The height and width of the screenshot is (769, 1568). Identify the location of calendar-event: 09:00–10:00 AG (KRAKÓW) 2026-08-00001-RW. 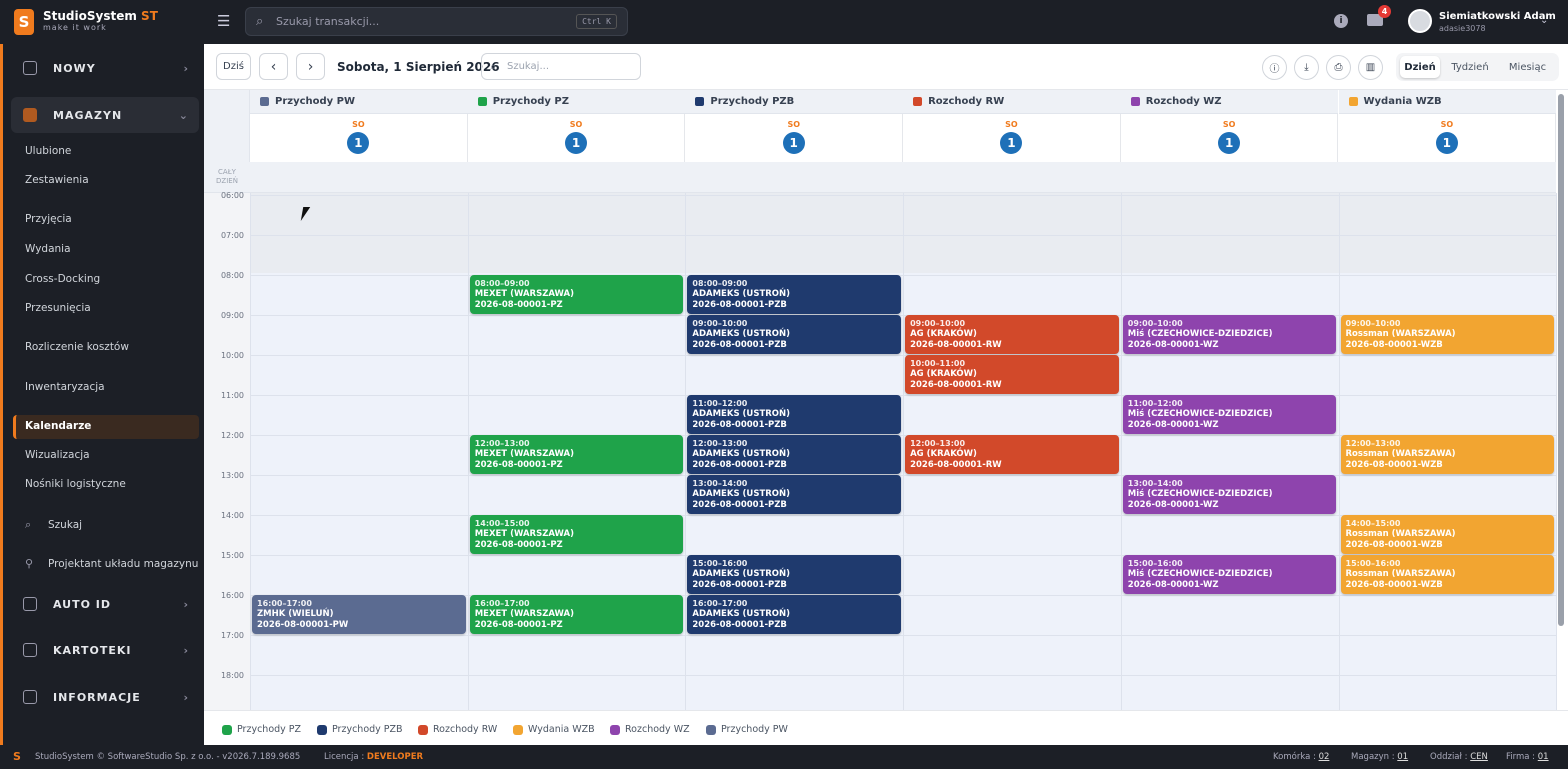
(1012, 334).